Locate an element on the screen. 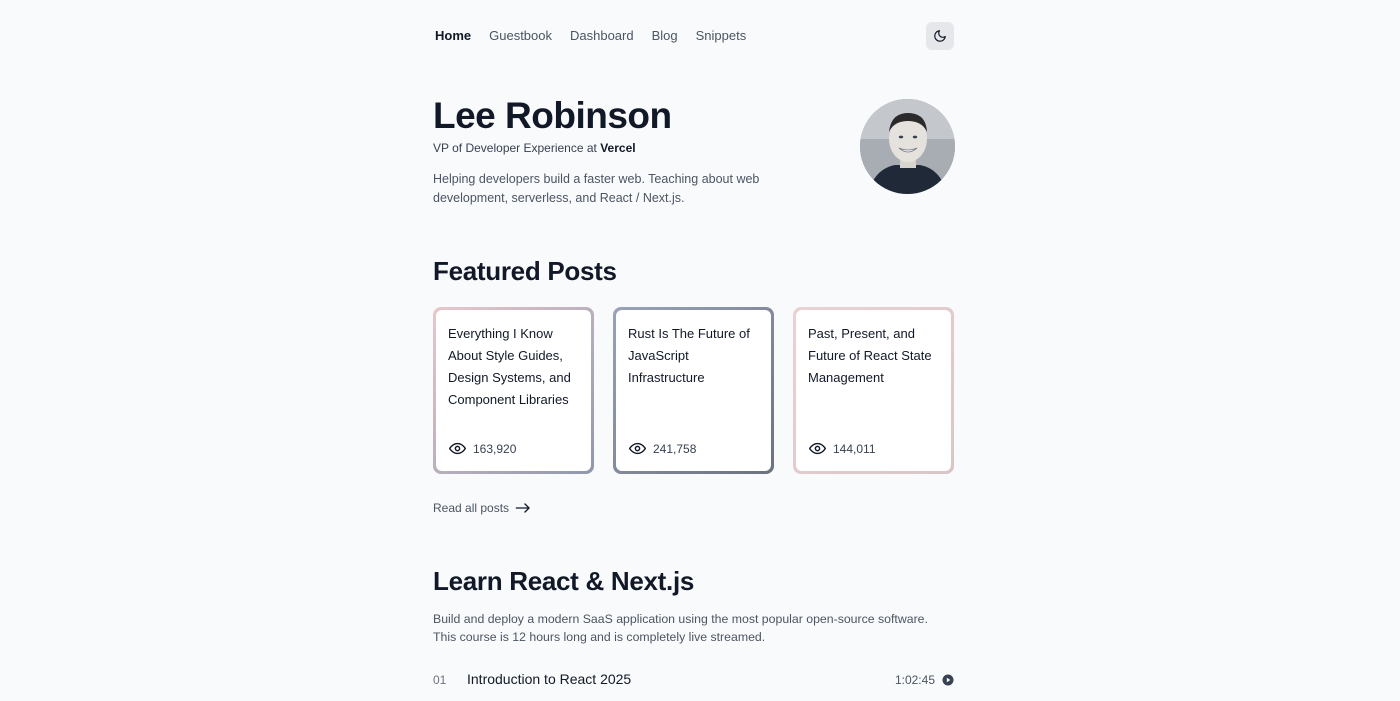 This screenshot has width=1400, height=701. post-views-count: 144,011 is located at coordinates (854, 448).